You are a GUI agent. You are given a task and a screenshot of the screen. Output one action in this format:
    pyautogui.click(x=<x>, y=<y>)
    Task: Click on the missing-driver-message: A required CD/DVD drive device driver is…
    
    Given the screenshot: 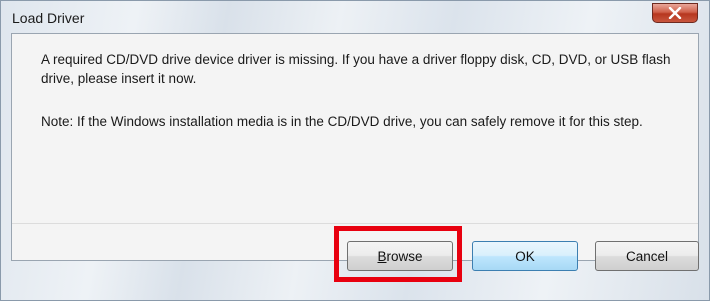 What is the action you would take?
    pyautogui.click(x=356, y=69)
    